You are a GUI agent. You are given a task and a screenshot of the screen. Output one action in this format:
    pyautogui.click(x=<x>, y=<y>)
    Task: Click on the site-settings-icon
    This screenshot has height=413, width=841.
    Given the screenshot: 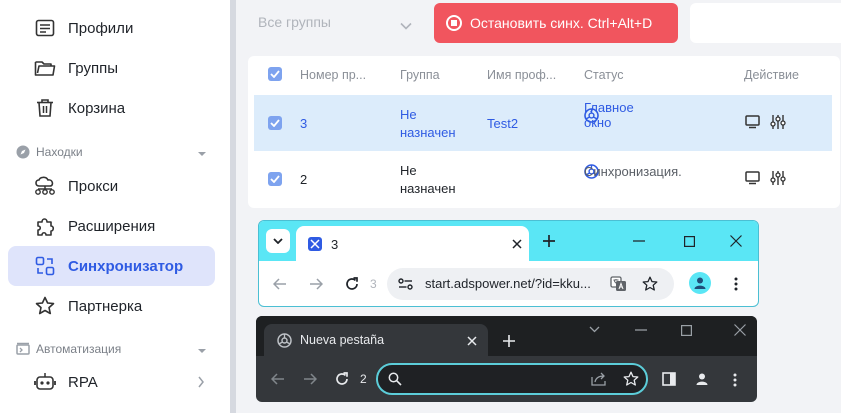 What is the action you would take?
    pyautogui.click(x=405, y=284)
    